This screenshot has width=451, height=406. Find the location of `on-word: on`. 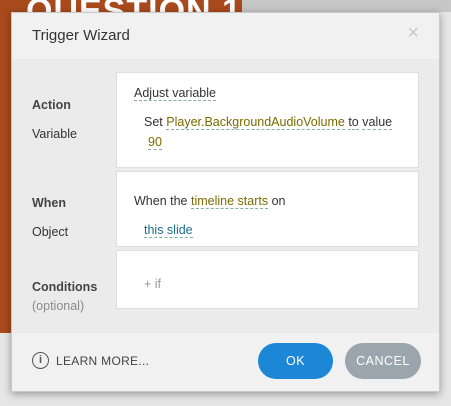

on-word: on is located at coordinates (278, 201).